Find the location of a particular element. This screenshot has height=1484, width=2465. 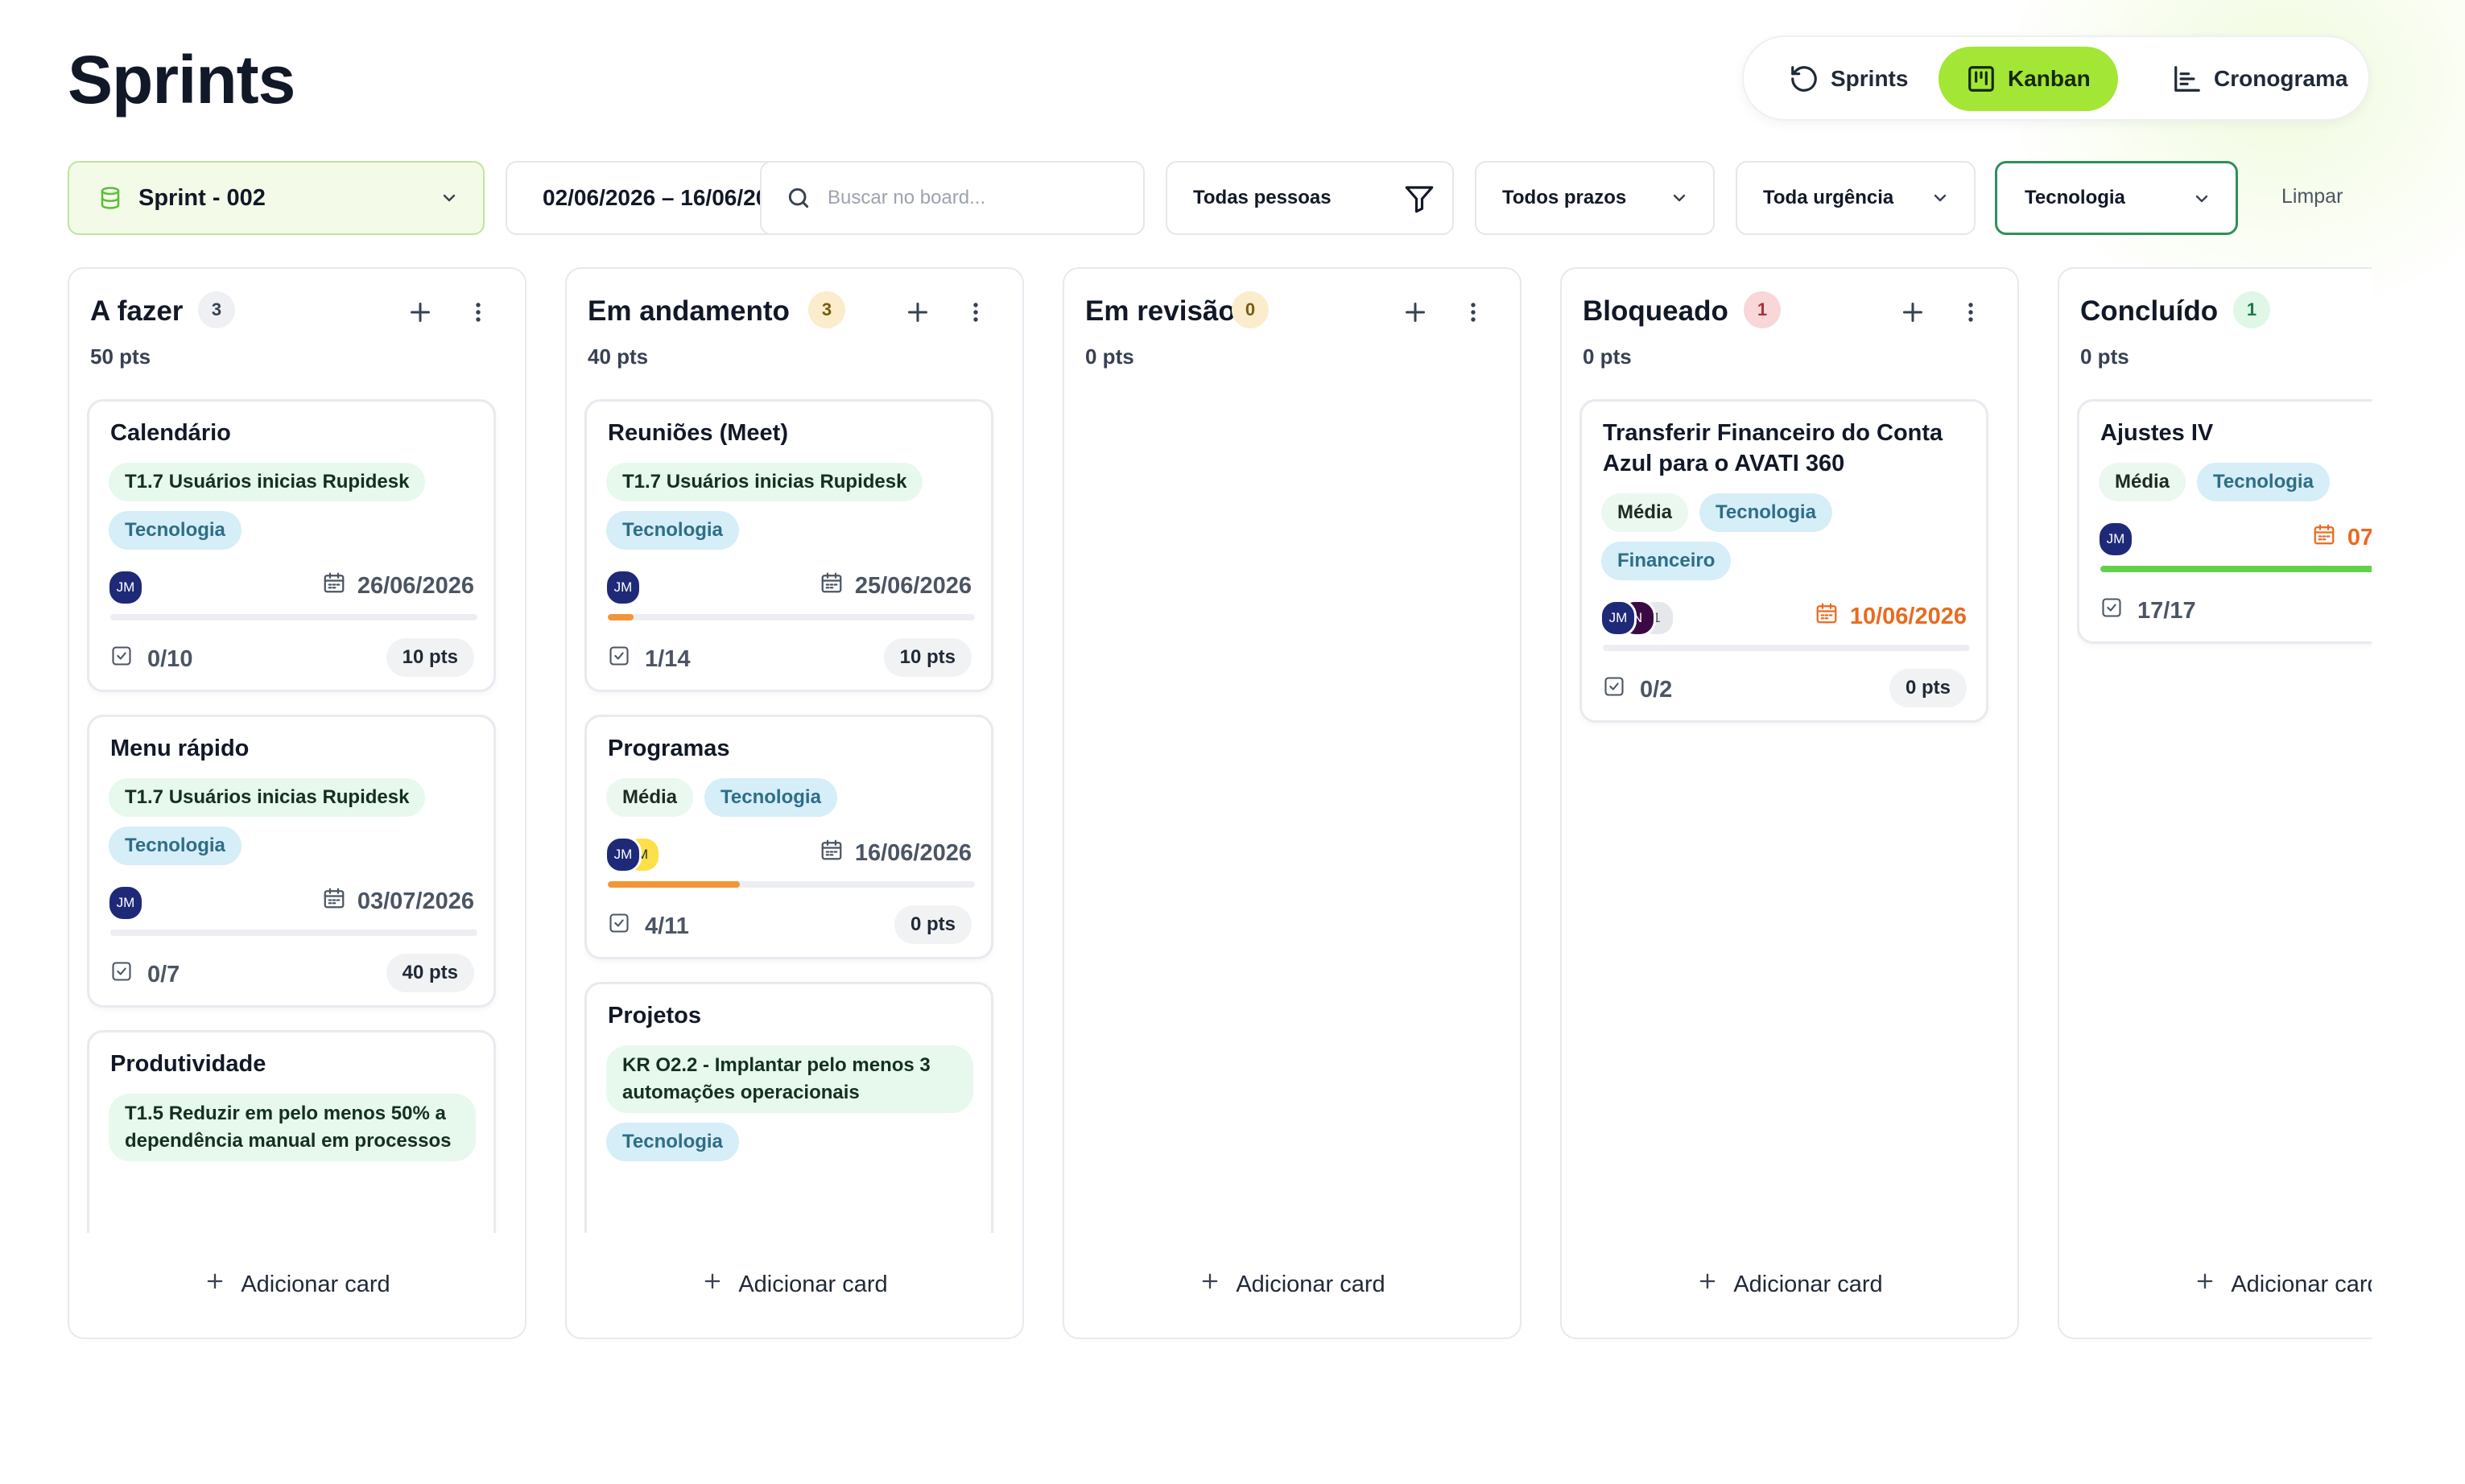

deadline-filter-value: Todos prazos is located at coordinates (1565, 198).